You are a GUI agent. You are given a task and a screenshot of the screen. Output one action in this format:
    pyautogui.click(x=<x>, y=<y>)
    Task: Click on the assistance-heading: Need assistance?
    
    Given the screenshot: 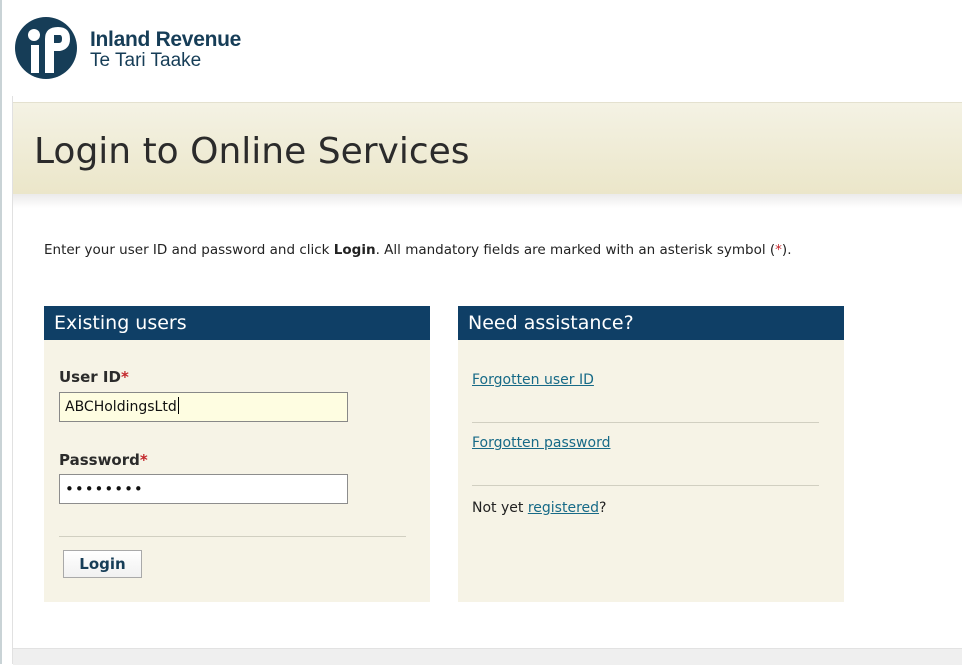 What is the action you would take?
    pyautogui.click(x=651, y=323)
    